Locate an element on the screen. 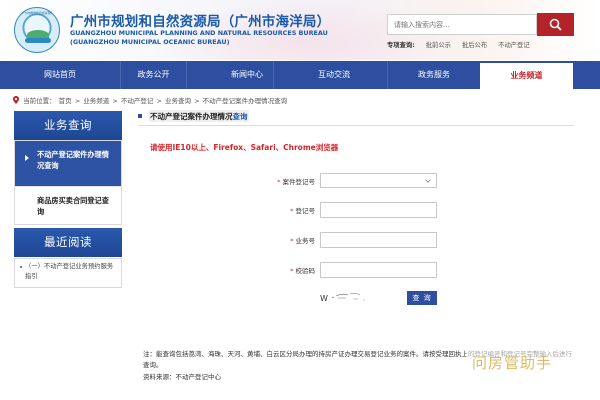 Image resolution: width=600 pixels, height=400 pixels. page-title-text: 不动产登记案件办理情况 is located at coordinates (191, 116).